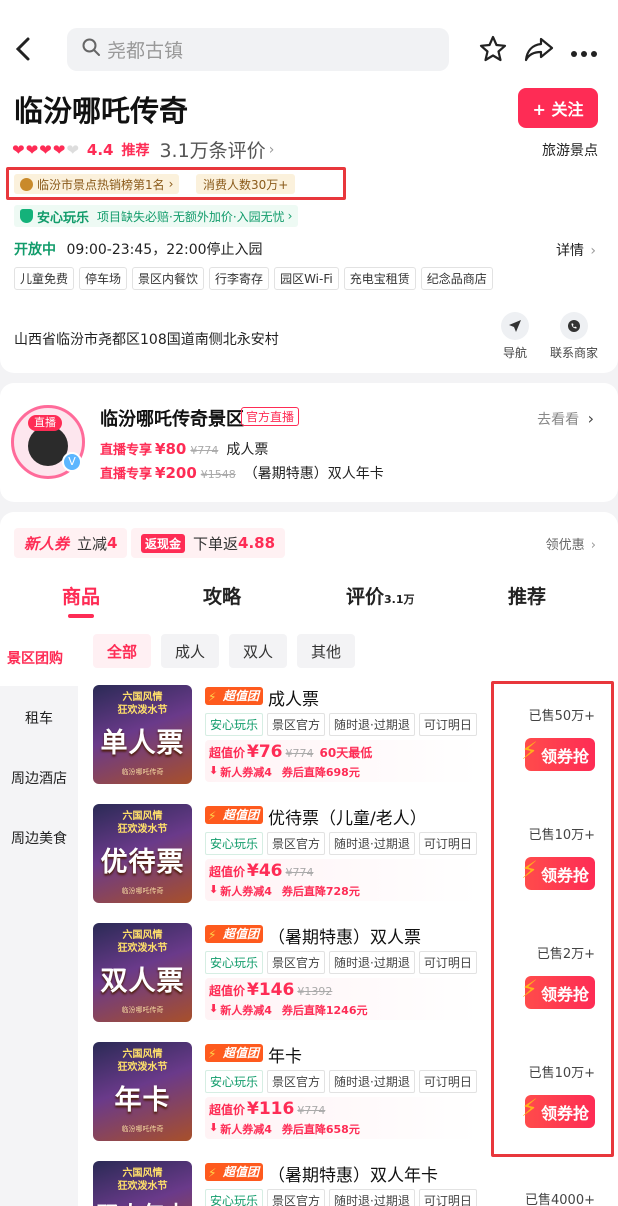 The height and width of the screenshot is (1206, 618). Describe the element at coordinates (574, 336) in the screenshot. I see `contact-button: 联系商家` at that location.